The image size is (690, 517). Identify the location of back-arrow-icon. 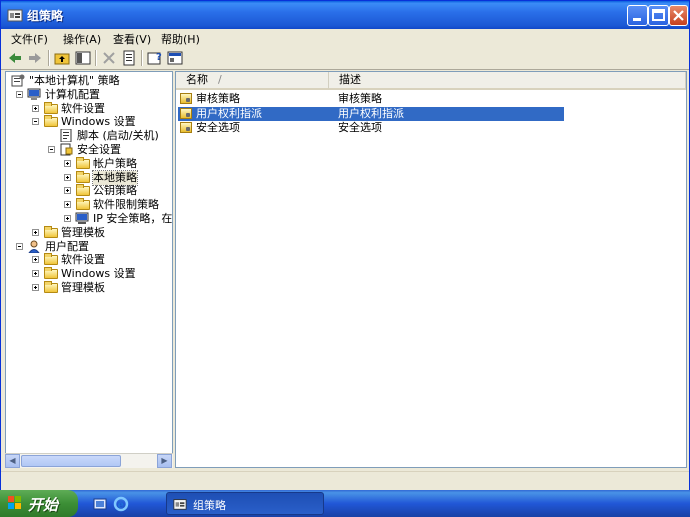
(15, 58).